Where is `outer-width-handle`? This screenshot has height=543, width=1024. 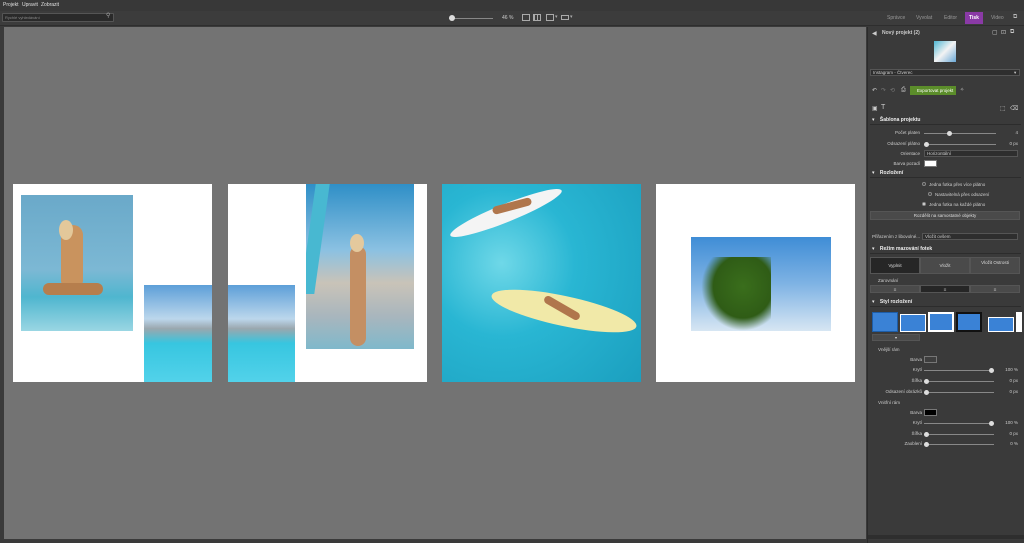
outer-width-handle is located at coordinates (926, 381).